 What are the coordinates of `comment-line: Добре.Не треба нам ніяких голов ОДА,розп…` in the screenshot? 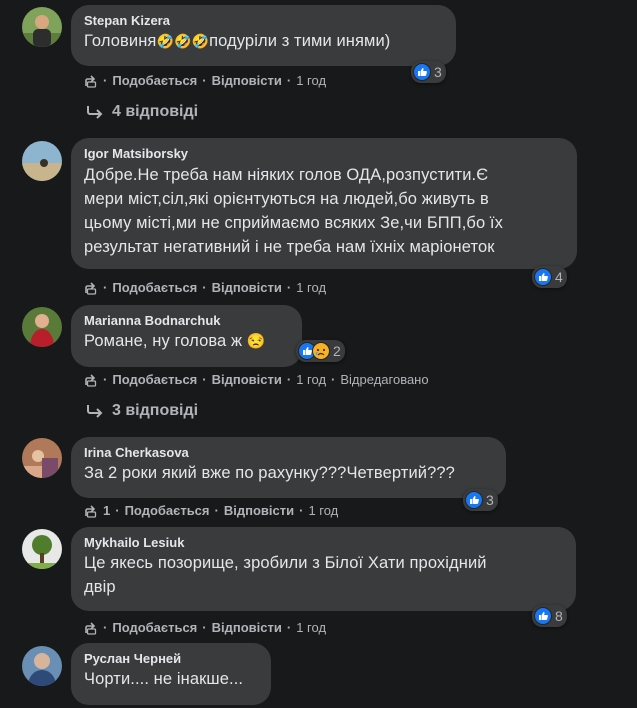 It's located at (286, 175).